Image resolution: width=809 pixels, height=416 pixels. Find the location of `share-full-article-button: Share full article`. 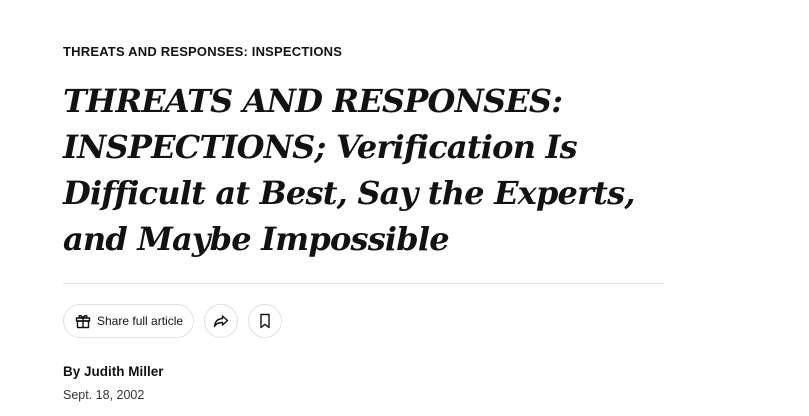

share-full-article-button: Share full article is located at coordinates (129, 321).